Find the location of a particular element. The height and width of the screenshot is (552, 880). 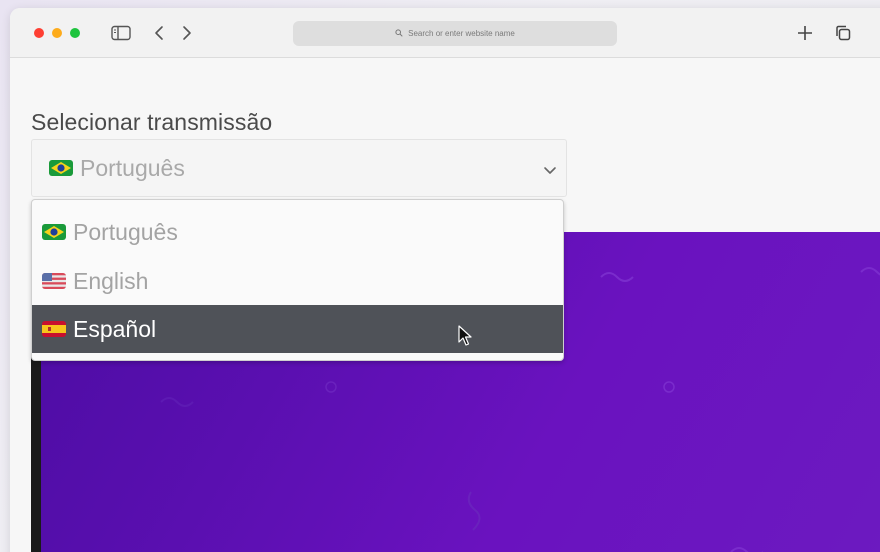

forward-icon is located at coordinates (187, 33).